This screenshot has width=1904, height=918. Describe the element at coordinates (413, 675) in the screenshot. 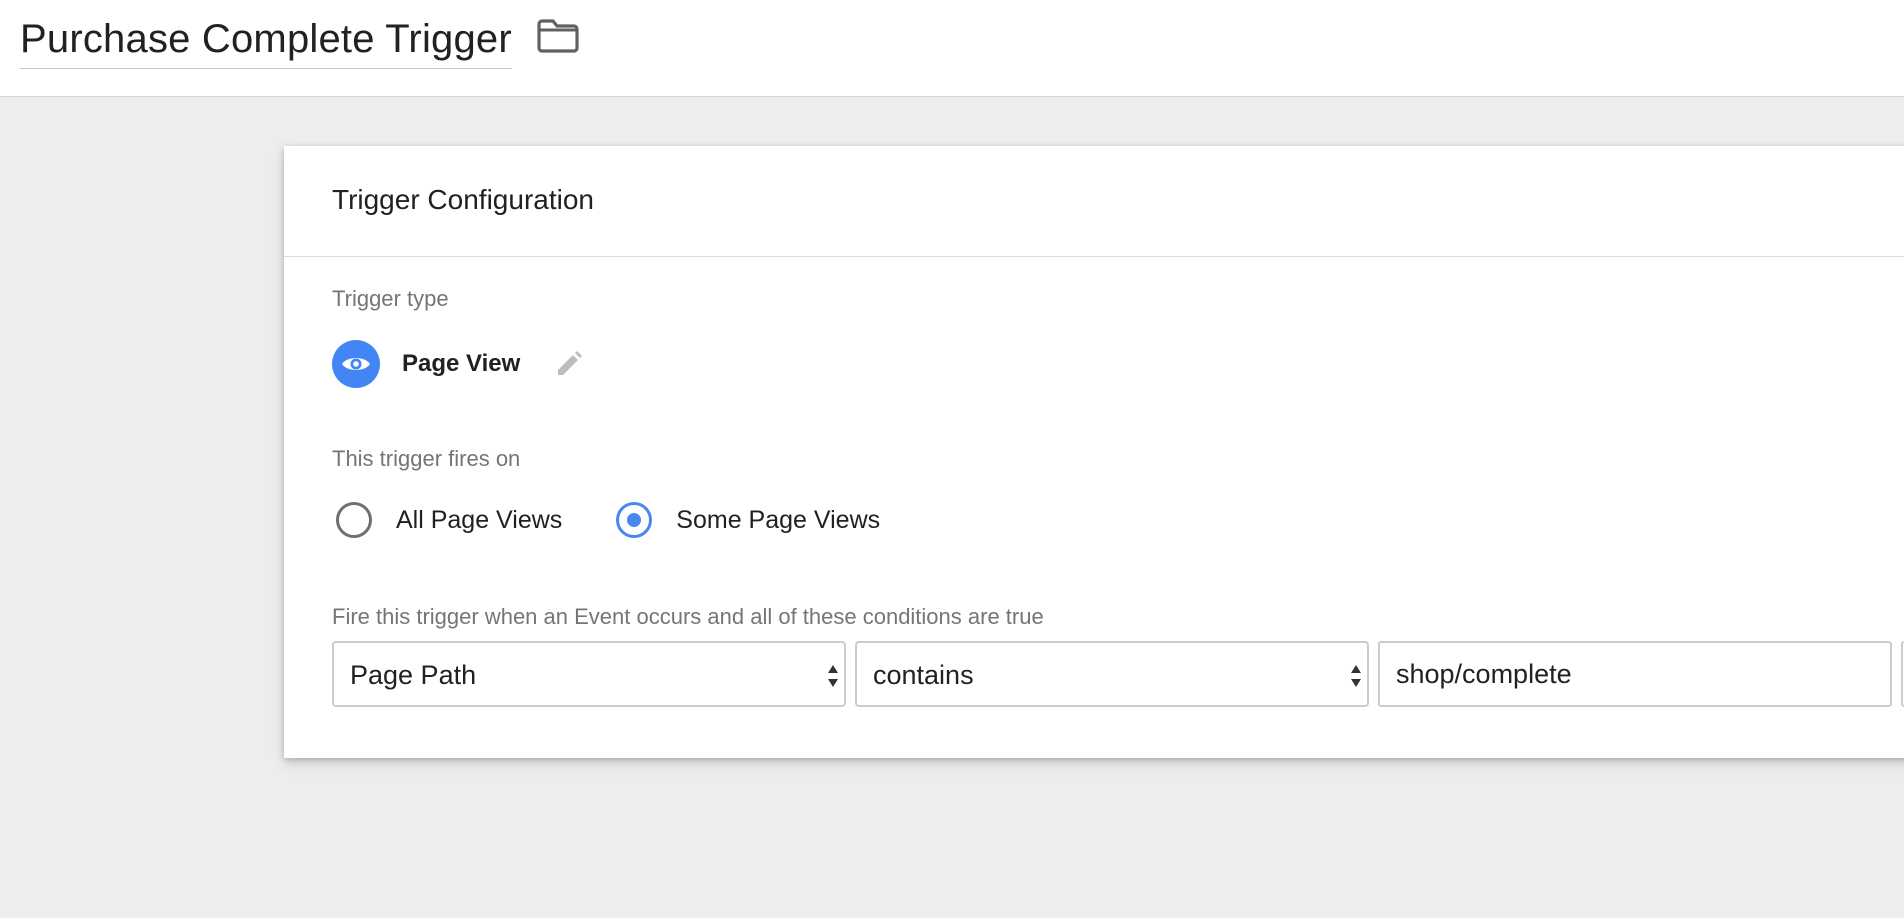

I see `variable-select-value: Page Path` at that location.